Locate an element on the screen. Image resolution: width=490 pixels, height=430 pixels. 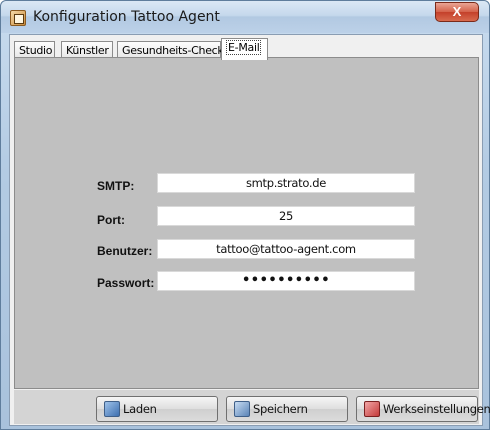
save-button: Speichern is located at coordinates (287, 409).